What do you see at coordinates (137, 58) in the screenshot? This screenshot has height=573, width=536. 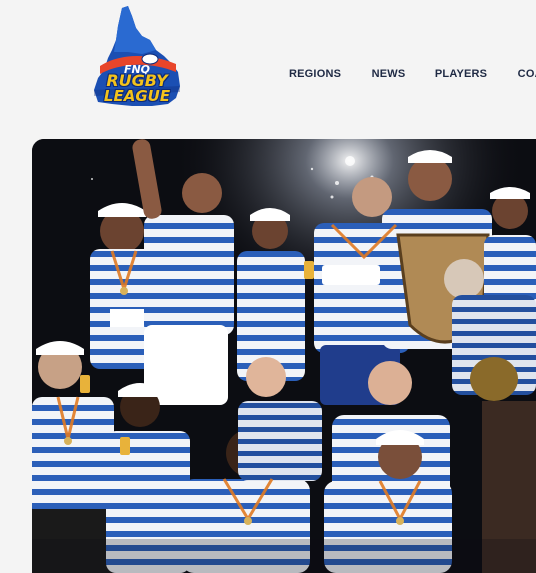 I see `fnq-rugby-league-logo: FNQ RUGBY LEAGUE` at bounding box center [137, 58].